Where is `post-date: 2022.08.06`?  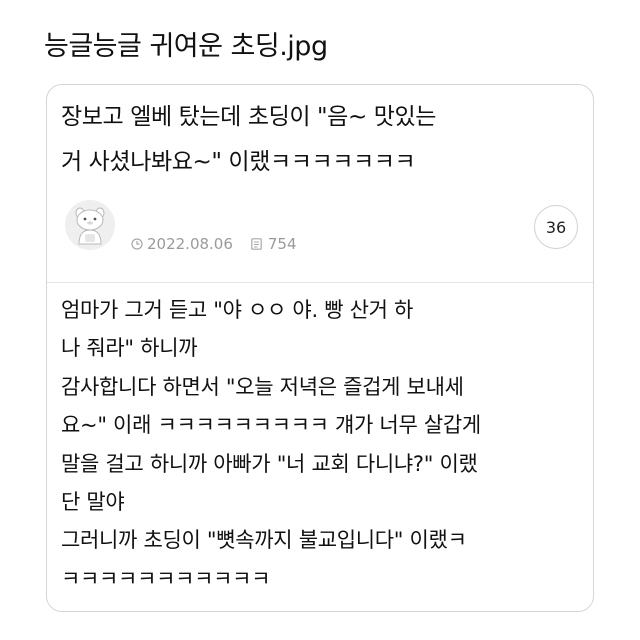
post-date: 2022.08.06 is located at coordinates (190, 244).